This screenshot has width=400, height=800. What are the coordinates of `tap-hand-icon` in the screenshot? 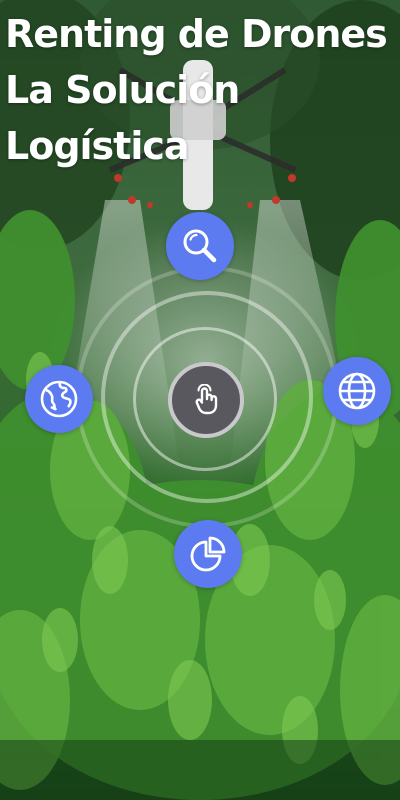 It's located at (206, 399).